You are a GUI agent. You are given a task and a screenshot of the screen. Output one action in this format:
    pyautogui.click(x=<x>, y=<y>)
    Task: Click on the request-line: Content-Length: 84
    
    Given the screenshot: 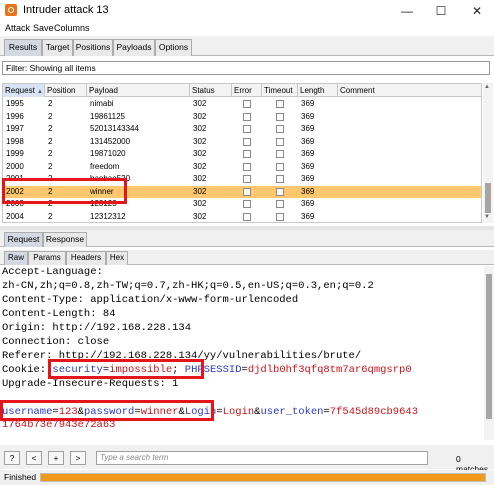 What is the action you would take?
    pyautogui.click(x=59, y=314)
    